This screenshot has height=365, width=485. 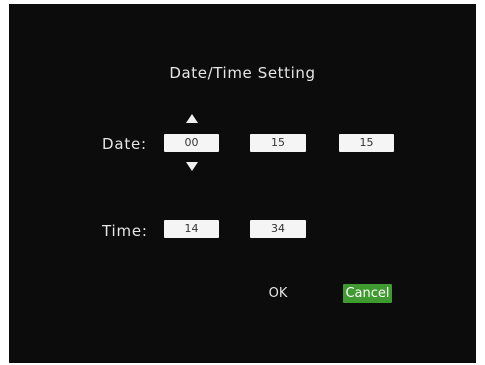 I want to click on up-arrow-icon, so click(x=192, y=118).